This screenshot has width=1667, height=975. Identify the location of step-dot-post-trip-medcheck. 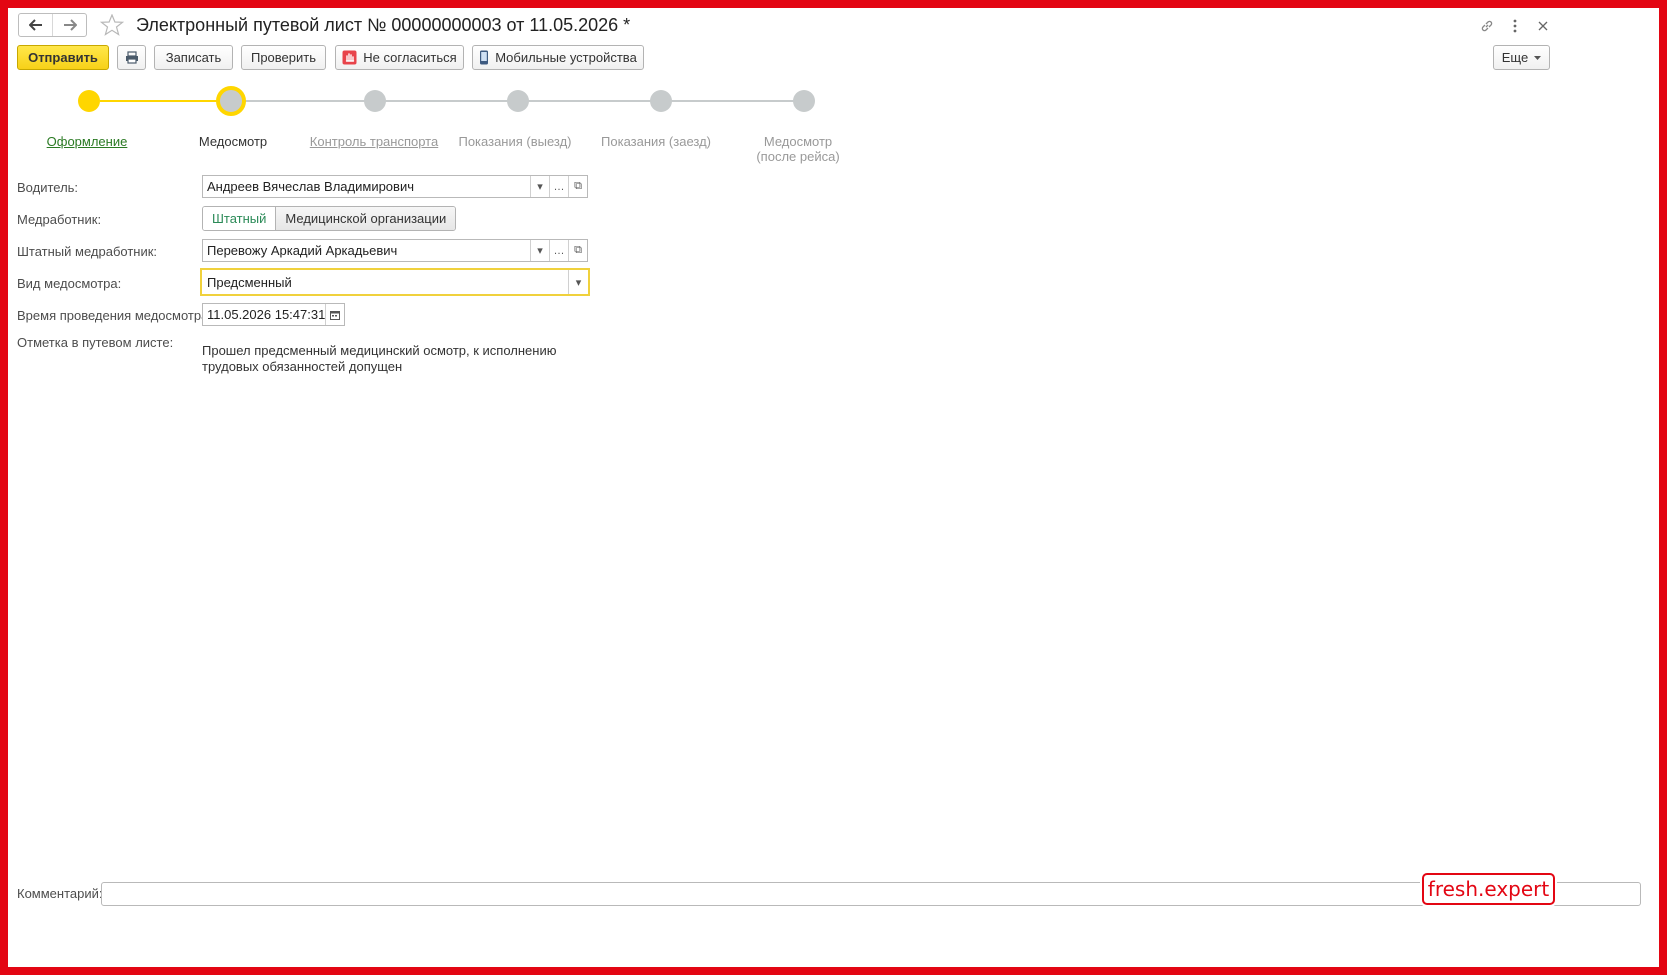
(804, 101).